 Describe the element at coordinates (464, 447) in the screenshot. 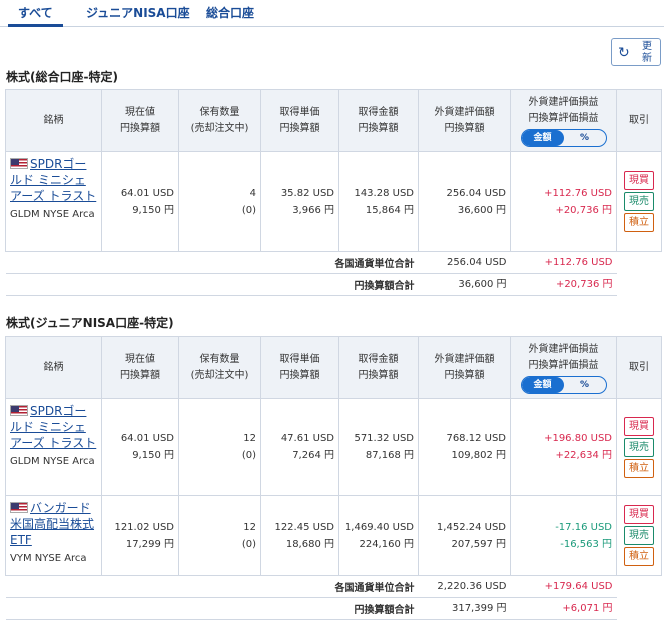

I see `value-cell: 768.12 USD 109,802 円` at that location.